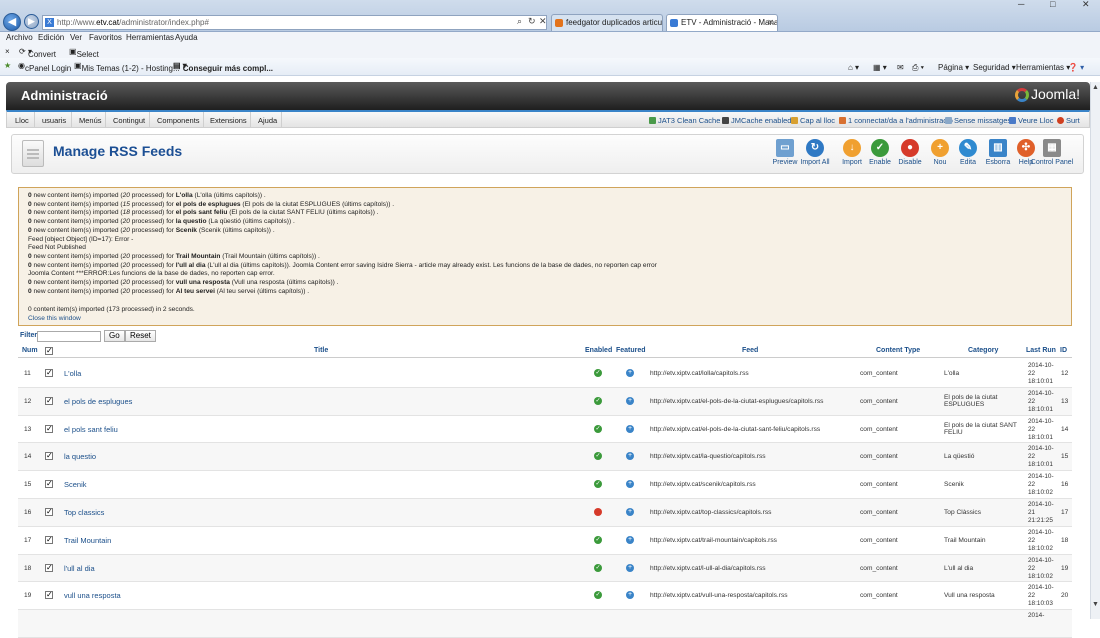  Describe the element at coordinates (815, 152) in the screenshot. I see `toolbar-button-import-all: ↻ Import All` at that location.